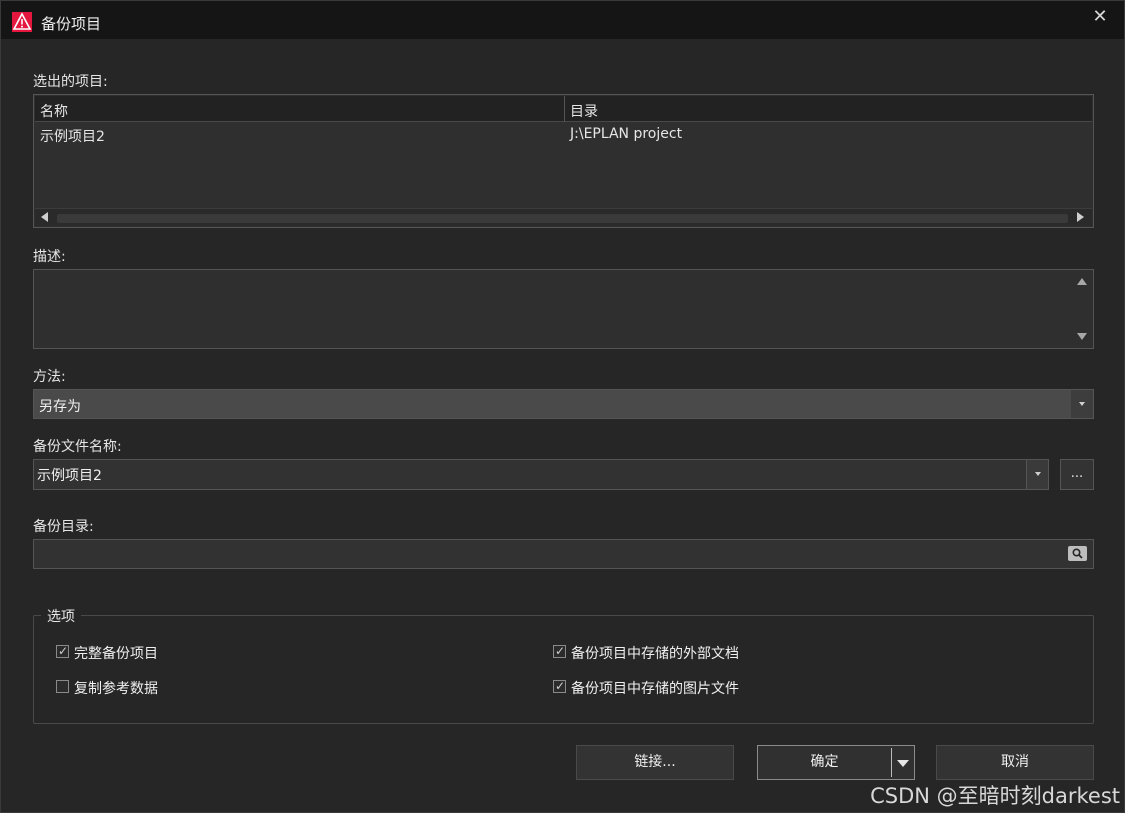  What do you see at coordinates (1015, 762) in the screenshot?
I see `cancel-button: 取消` at bounding box center [1015, 762].